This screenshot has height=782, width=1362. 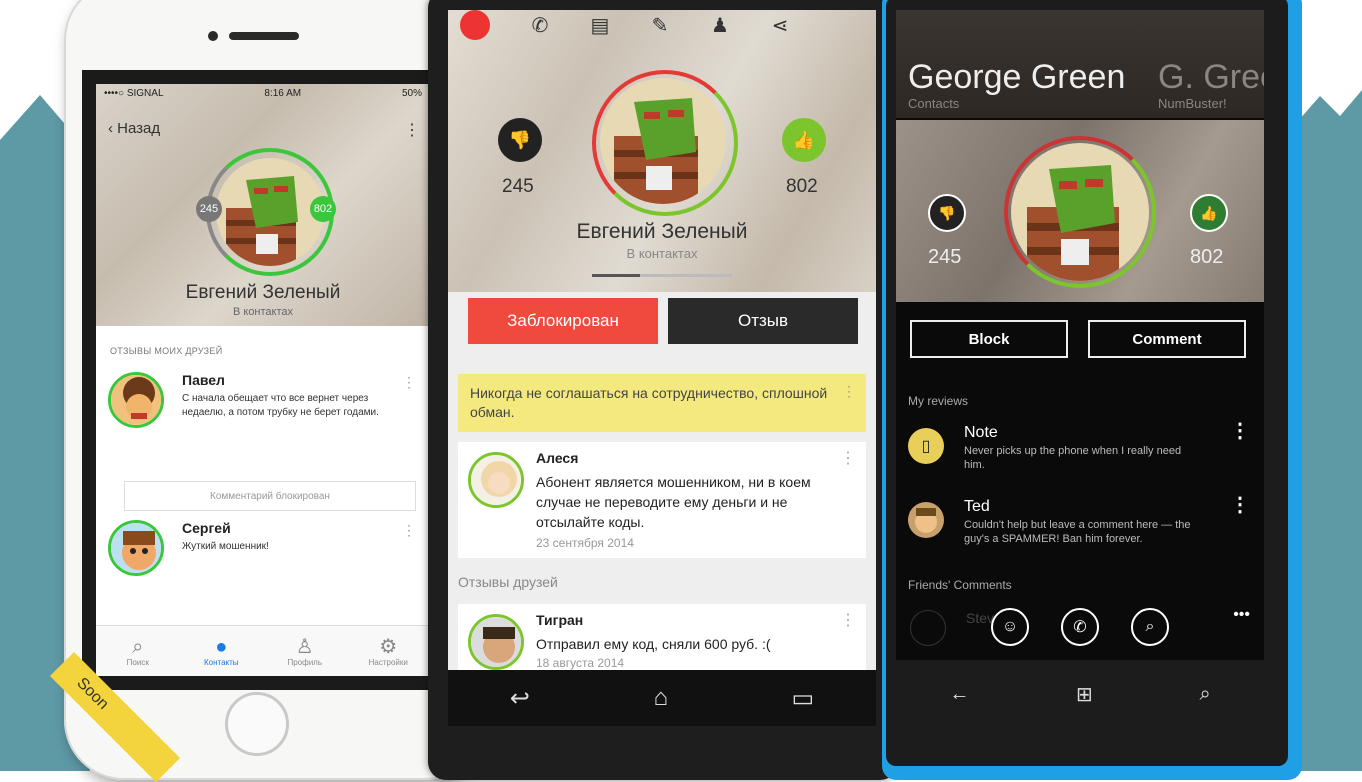 What do you see at coordinates (1207, 257) in the screenshot?
I see `like-count: 802` at bounding box center [1207, 257].